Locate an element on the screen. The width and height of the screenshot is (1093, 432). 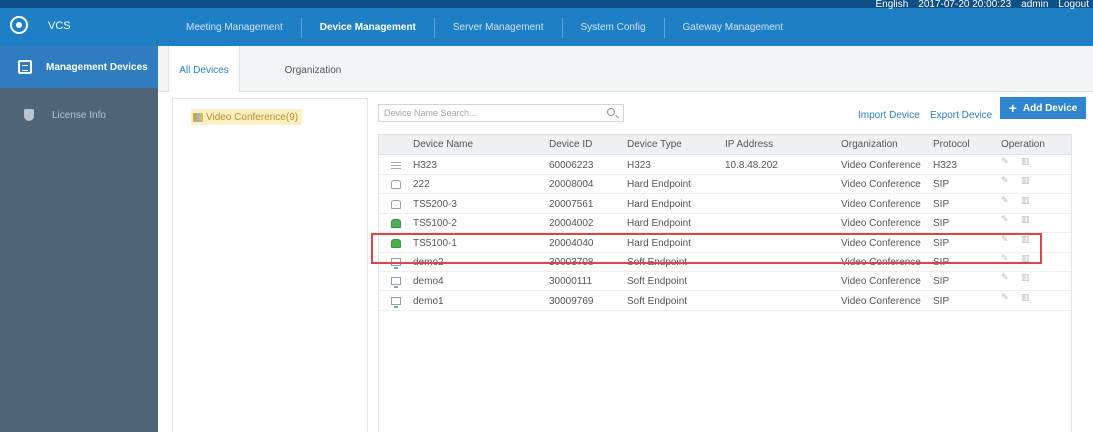
device-type-cell: H323 is located at coordinates (639, 165).